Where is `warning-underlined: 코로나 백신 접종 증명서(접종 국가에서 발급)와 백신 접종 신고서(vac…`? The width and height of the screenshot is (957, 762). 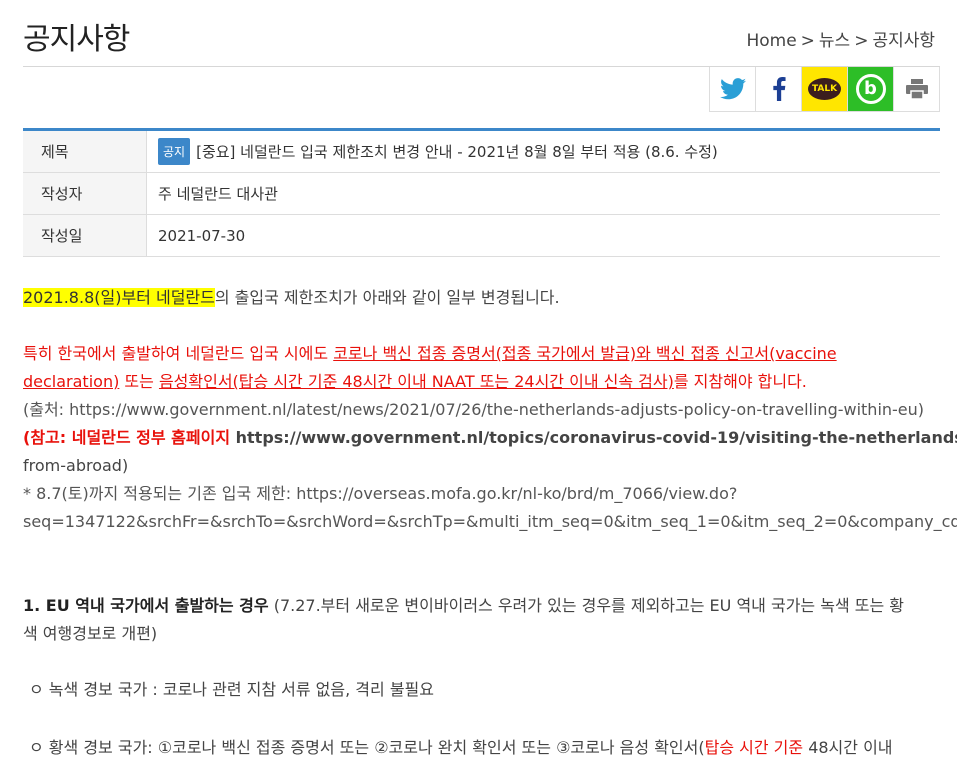 warning-underlined: 코로나 백신 접종 증명서(접종 국가에서 발급)와 백신 접종 신고서(vac… is located at coordinates (585, 353).